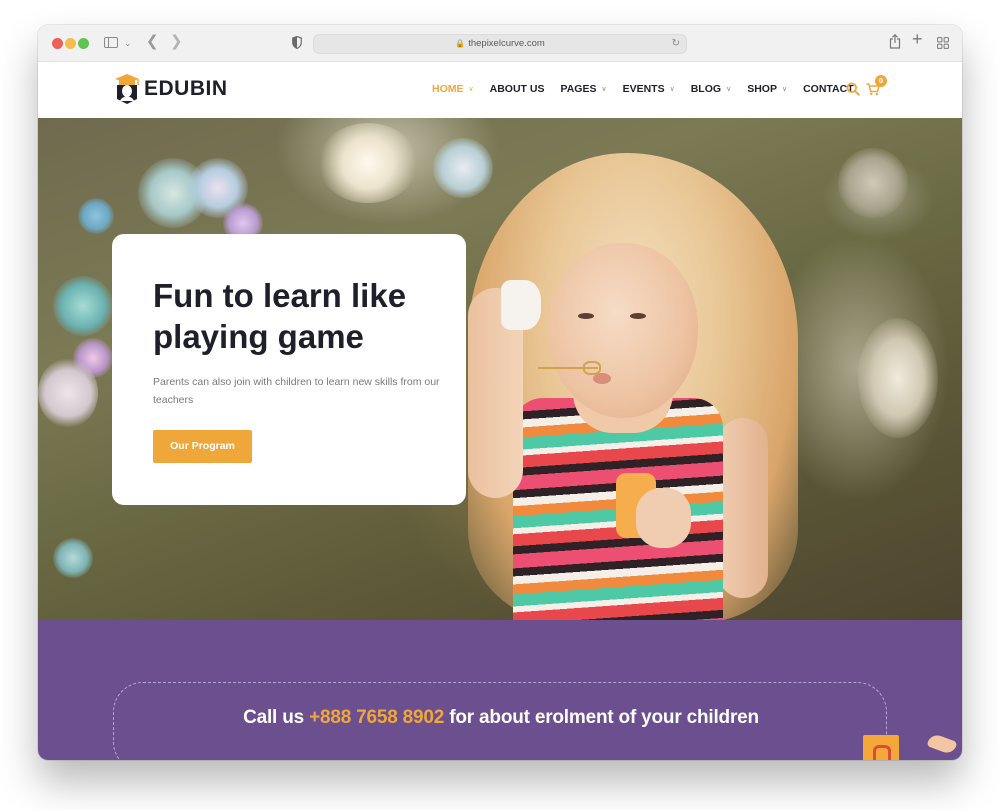 Image resolution: width=1000 pixels, height=810 pixels. What do you see at coordinates (280, 316) in the screenshot?
I see `hero-title: Fun to learn like playing game` at bounding box center [280, 316].